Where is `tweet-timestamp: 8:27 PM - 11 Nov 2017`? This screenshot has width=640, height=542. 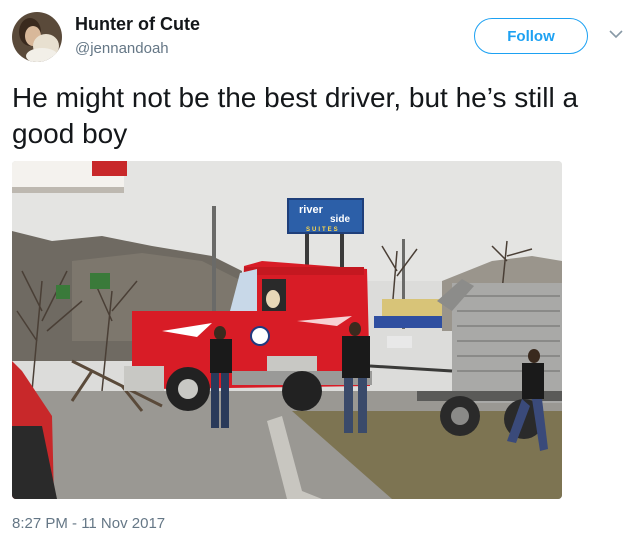
tweet-timestamp: 8:27 PM - 11 Nov 2017 is located at coordinates (88, 523).